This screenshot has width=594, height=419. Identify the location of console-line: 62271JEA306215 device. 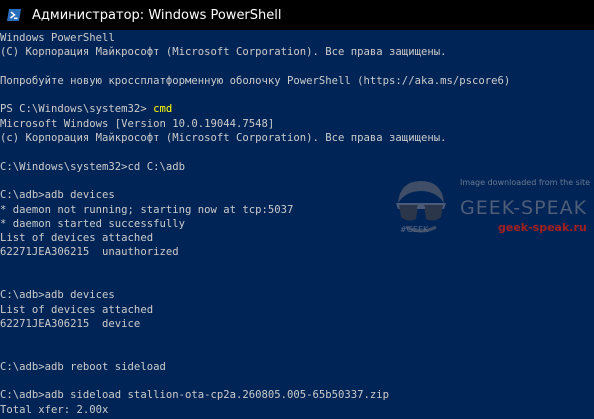
(70, 323).